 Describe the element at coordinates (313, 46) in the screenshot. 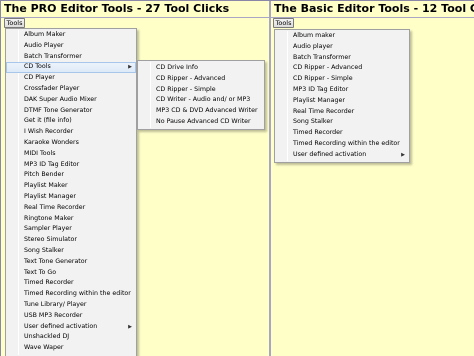

I see `menu-item-label: Audio player` at that location.